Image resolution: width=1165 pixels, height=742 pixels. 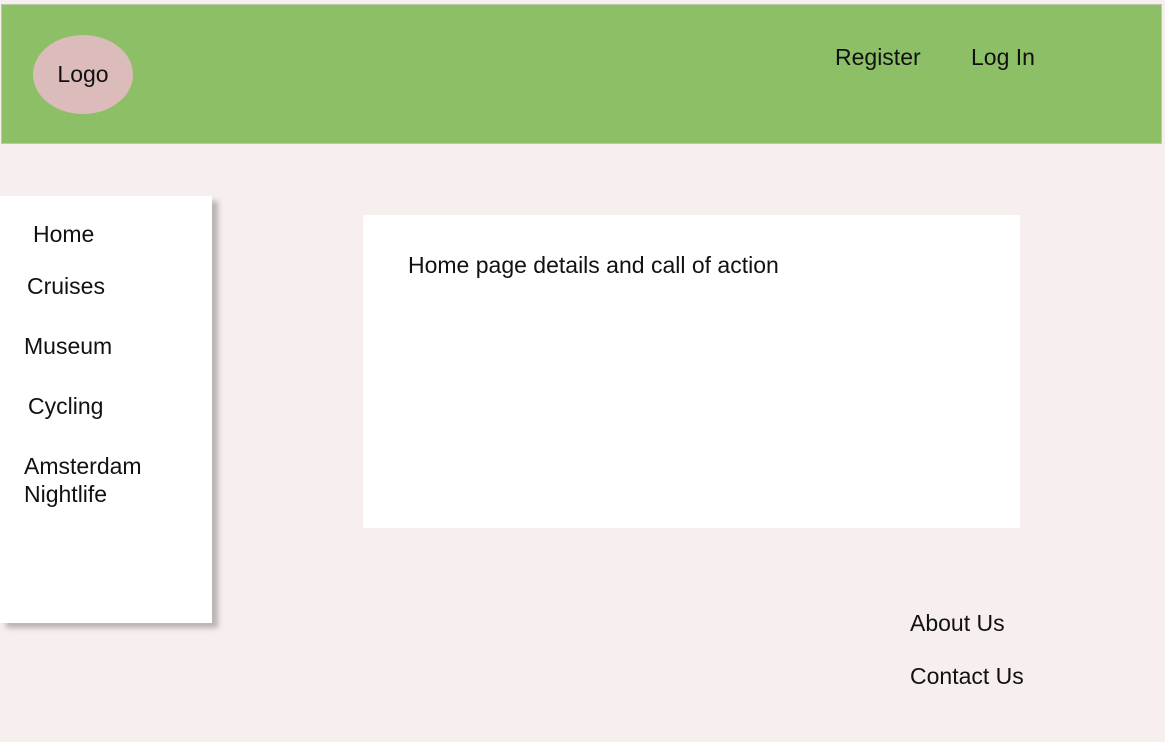 What do you see at coordinates (878, 57) in the screenshot?
I see `register-link: Register` at bounding box center [878, 57].